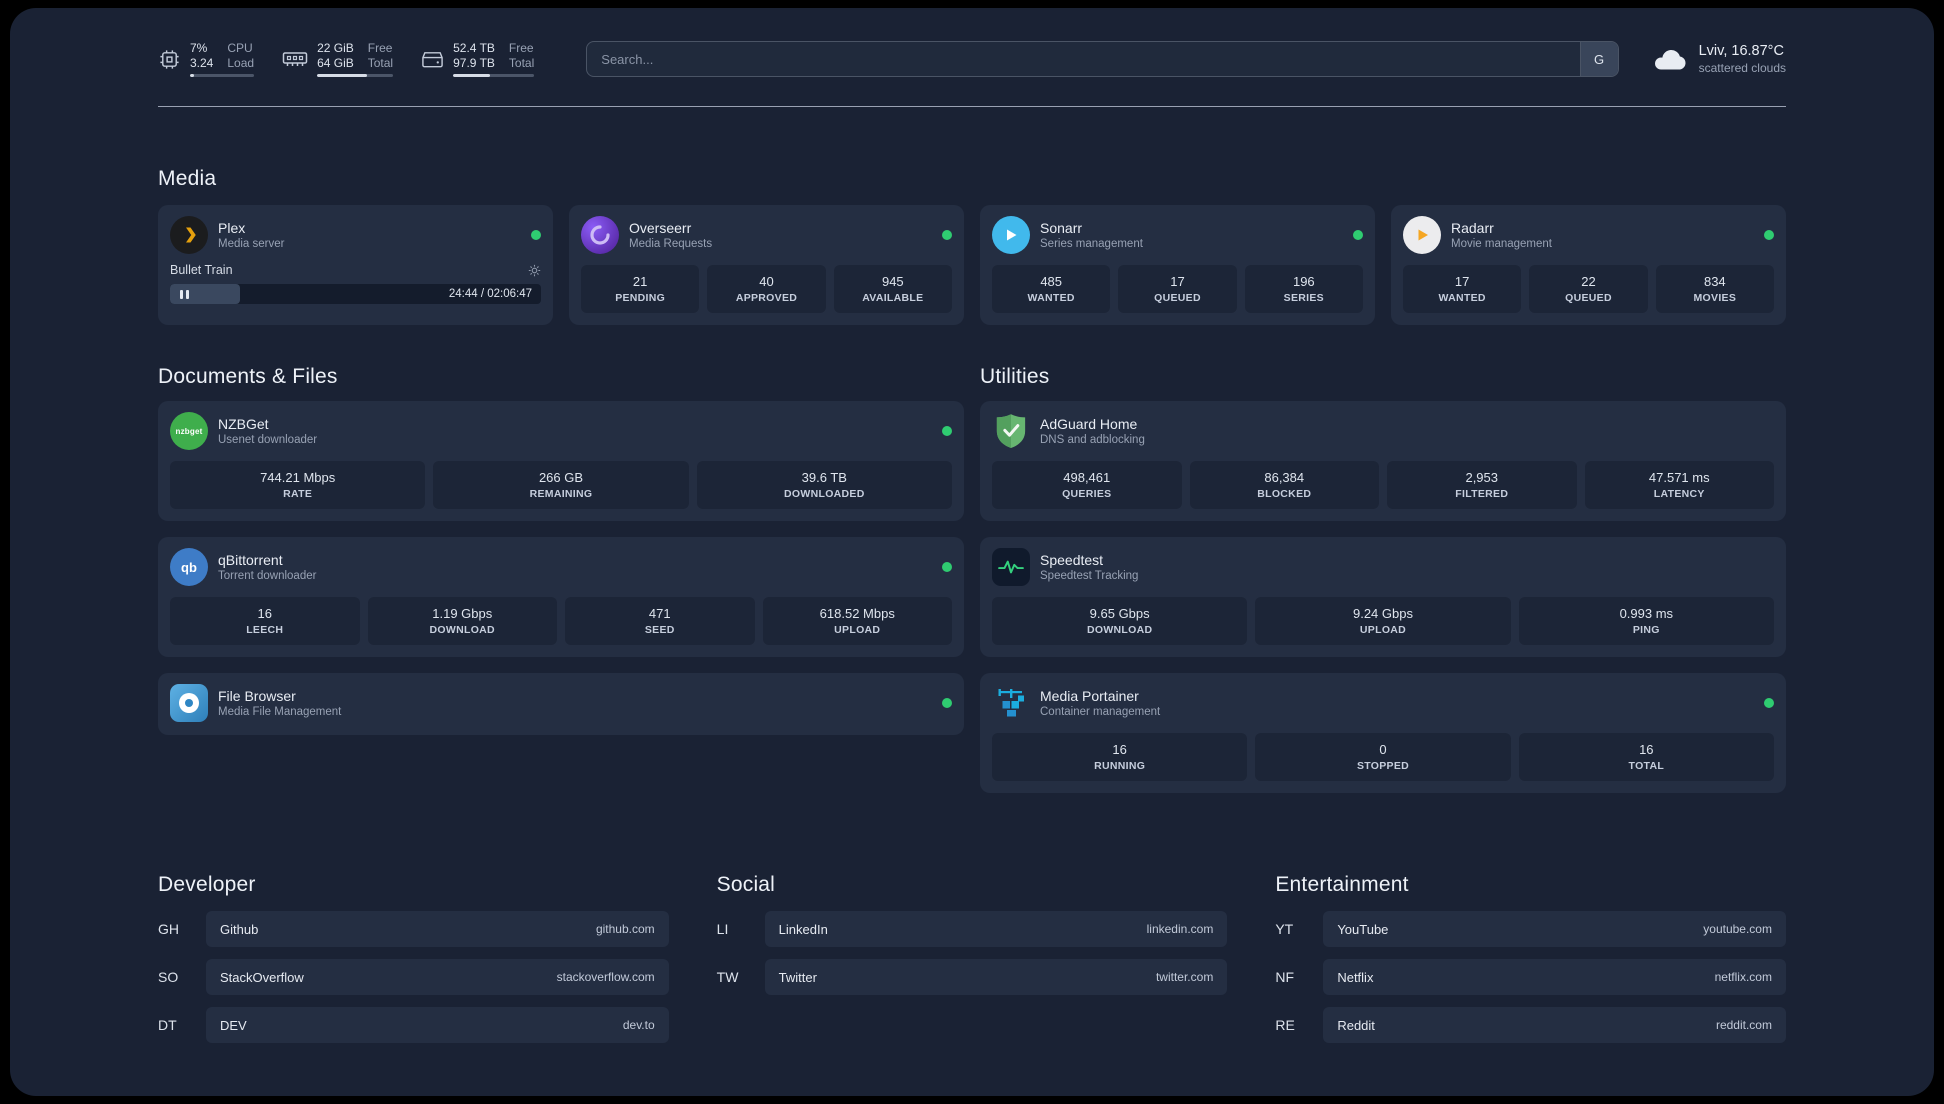  I want to click on service-desc: Media Requests, so click(671, 244).